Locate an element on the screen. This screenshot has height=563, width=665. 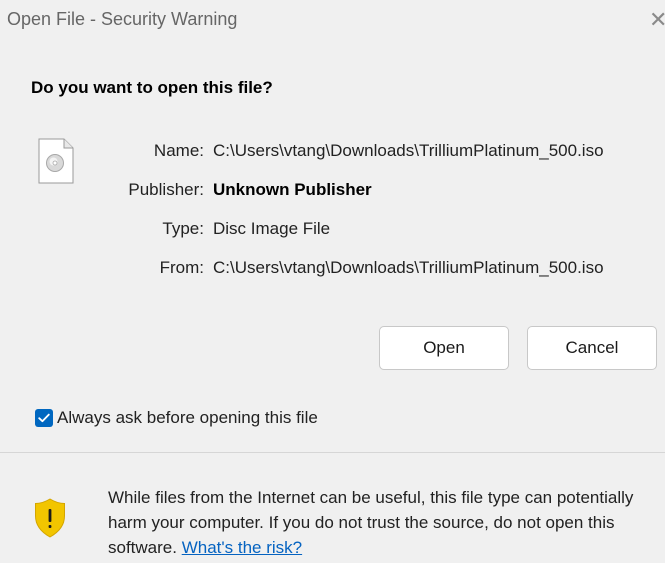
always-ask-label: Always ask before opening this file is located at coordinates (187, 418).